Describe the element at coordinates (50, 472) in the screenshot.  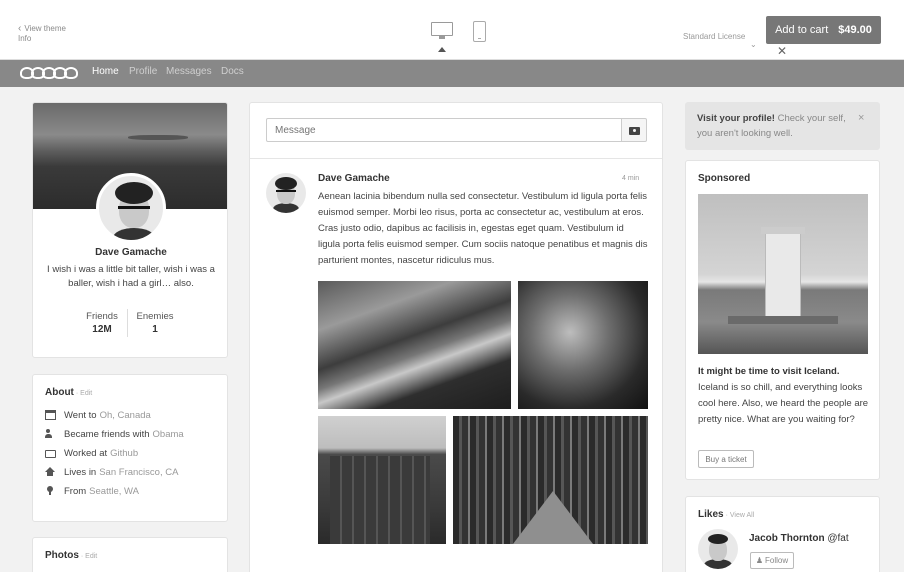
I see `home-icon` at that location.